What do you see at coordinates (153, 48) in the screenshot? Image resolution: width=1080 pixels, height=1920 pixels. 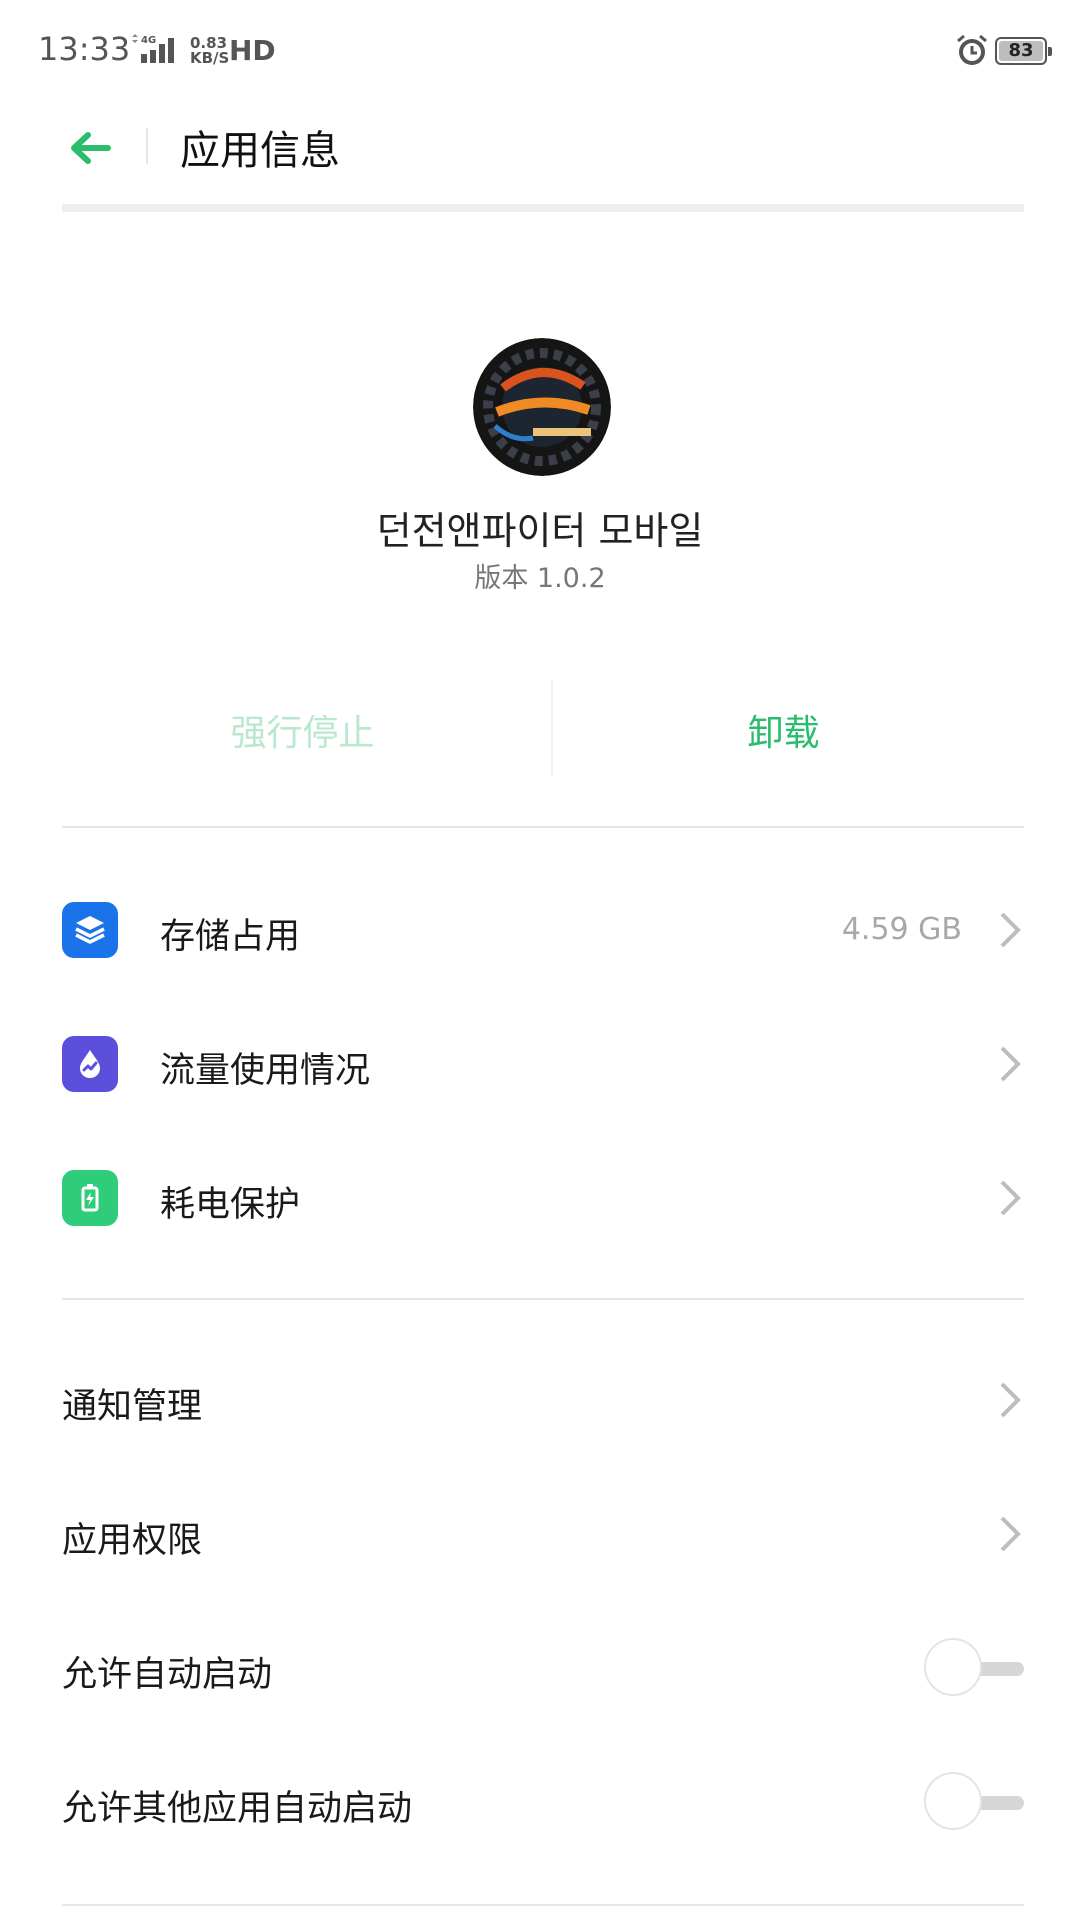 I see `signal-icon: 4G` at bounding box center [153, 48].